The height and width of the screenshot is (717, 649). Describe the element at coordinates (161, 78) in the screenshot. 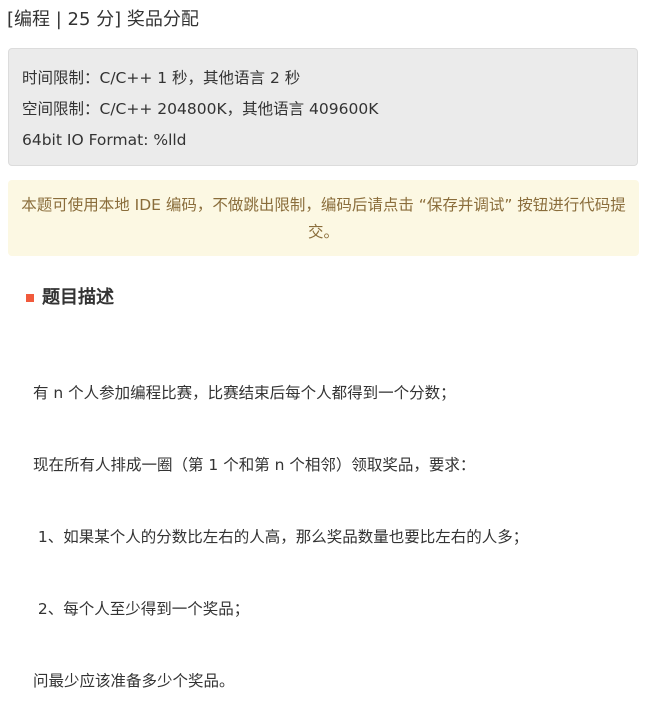

I see `time-limit: 时间限制：C/C++ 1 秒，其他语言 2 秒` at that location.